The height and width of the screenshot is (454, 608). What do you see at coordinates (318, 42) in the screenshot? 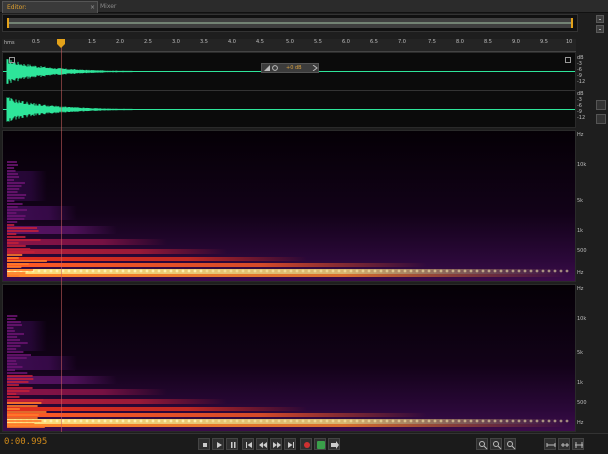
I see `ruler-tick: 5.5` at bounding box center [318, 42].